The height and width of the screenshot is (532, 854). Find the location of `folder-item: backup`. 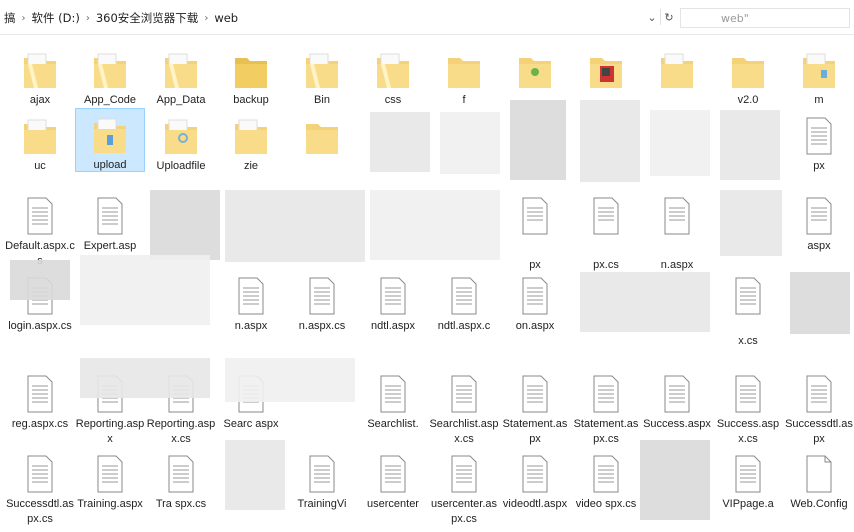

folder-item: backup is located at coordinates (251, 76).